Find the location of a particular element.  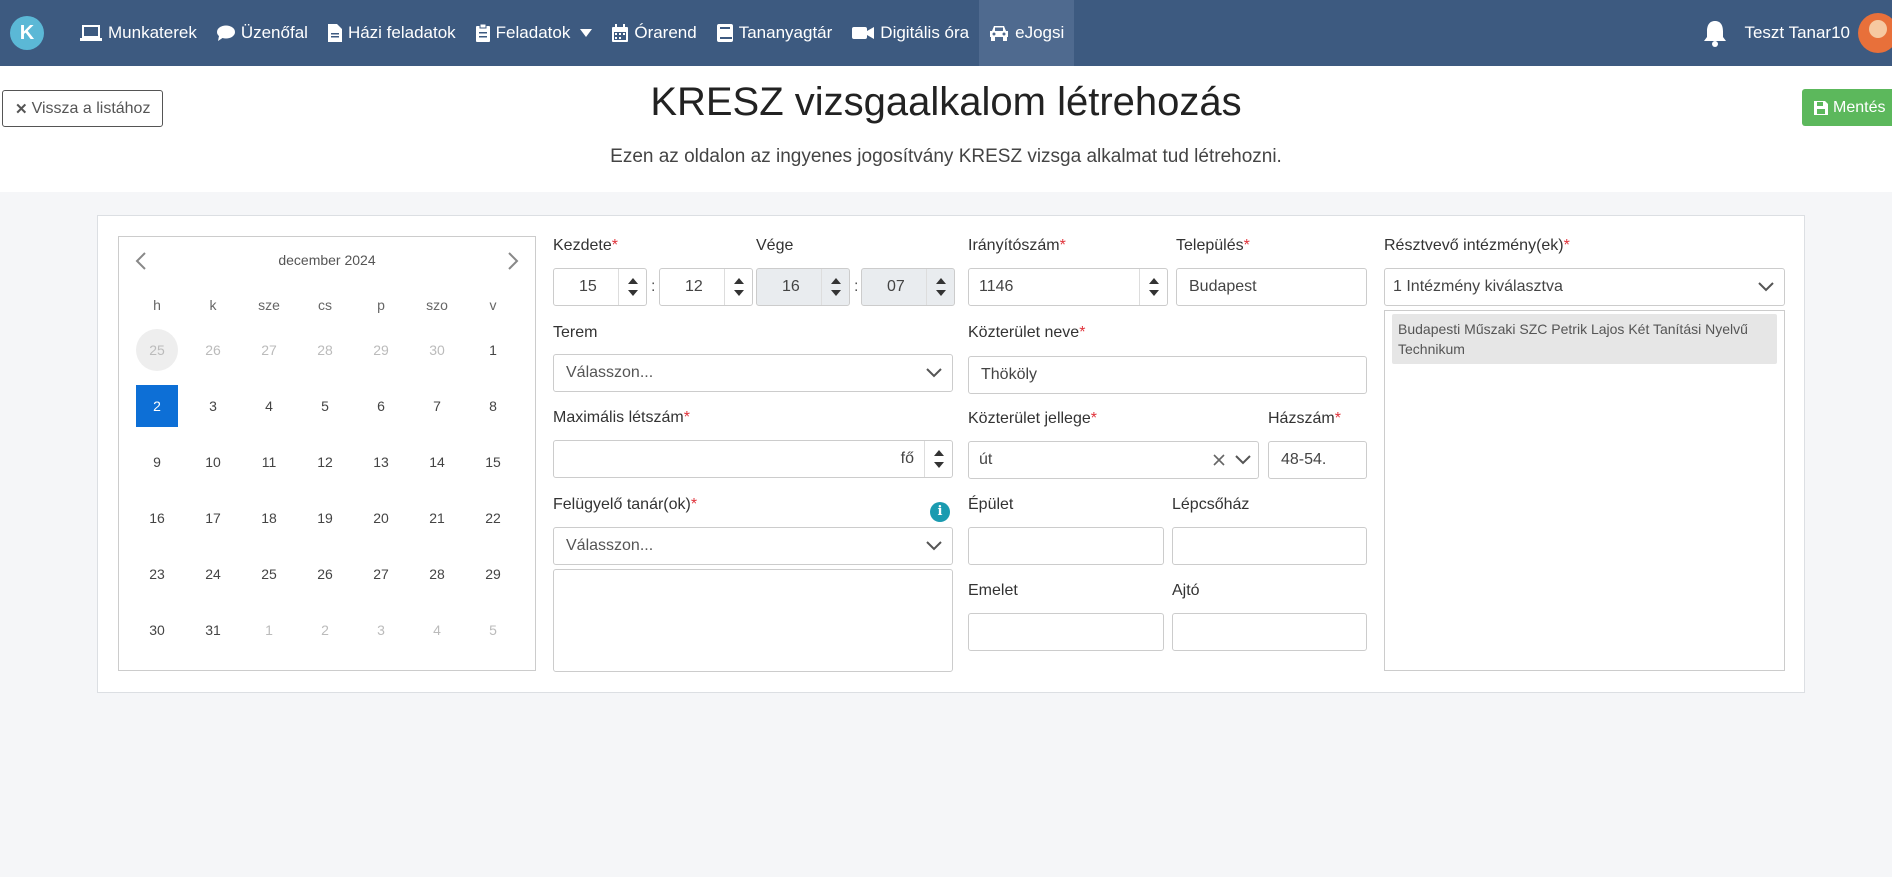

building-input is located at coordinates (1066, 546).